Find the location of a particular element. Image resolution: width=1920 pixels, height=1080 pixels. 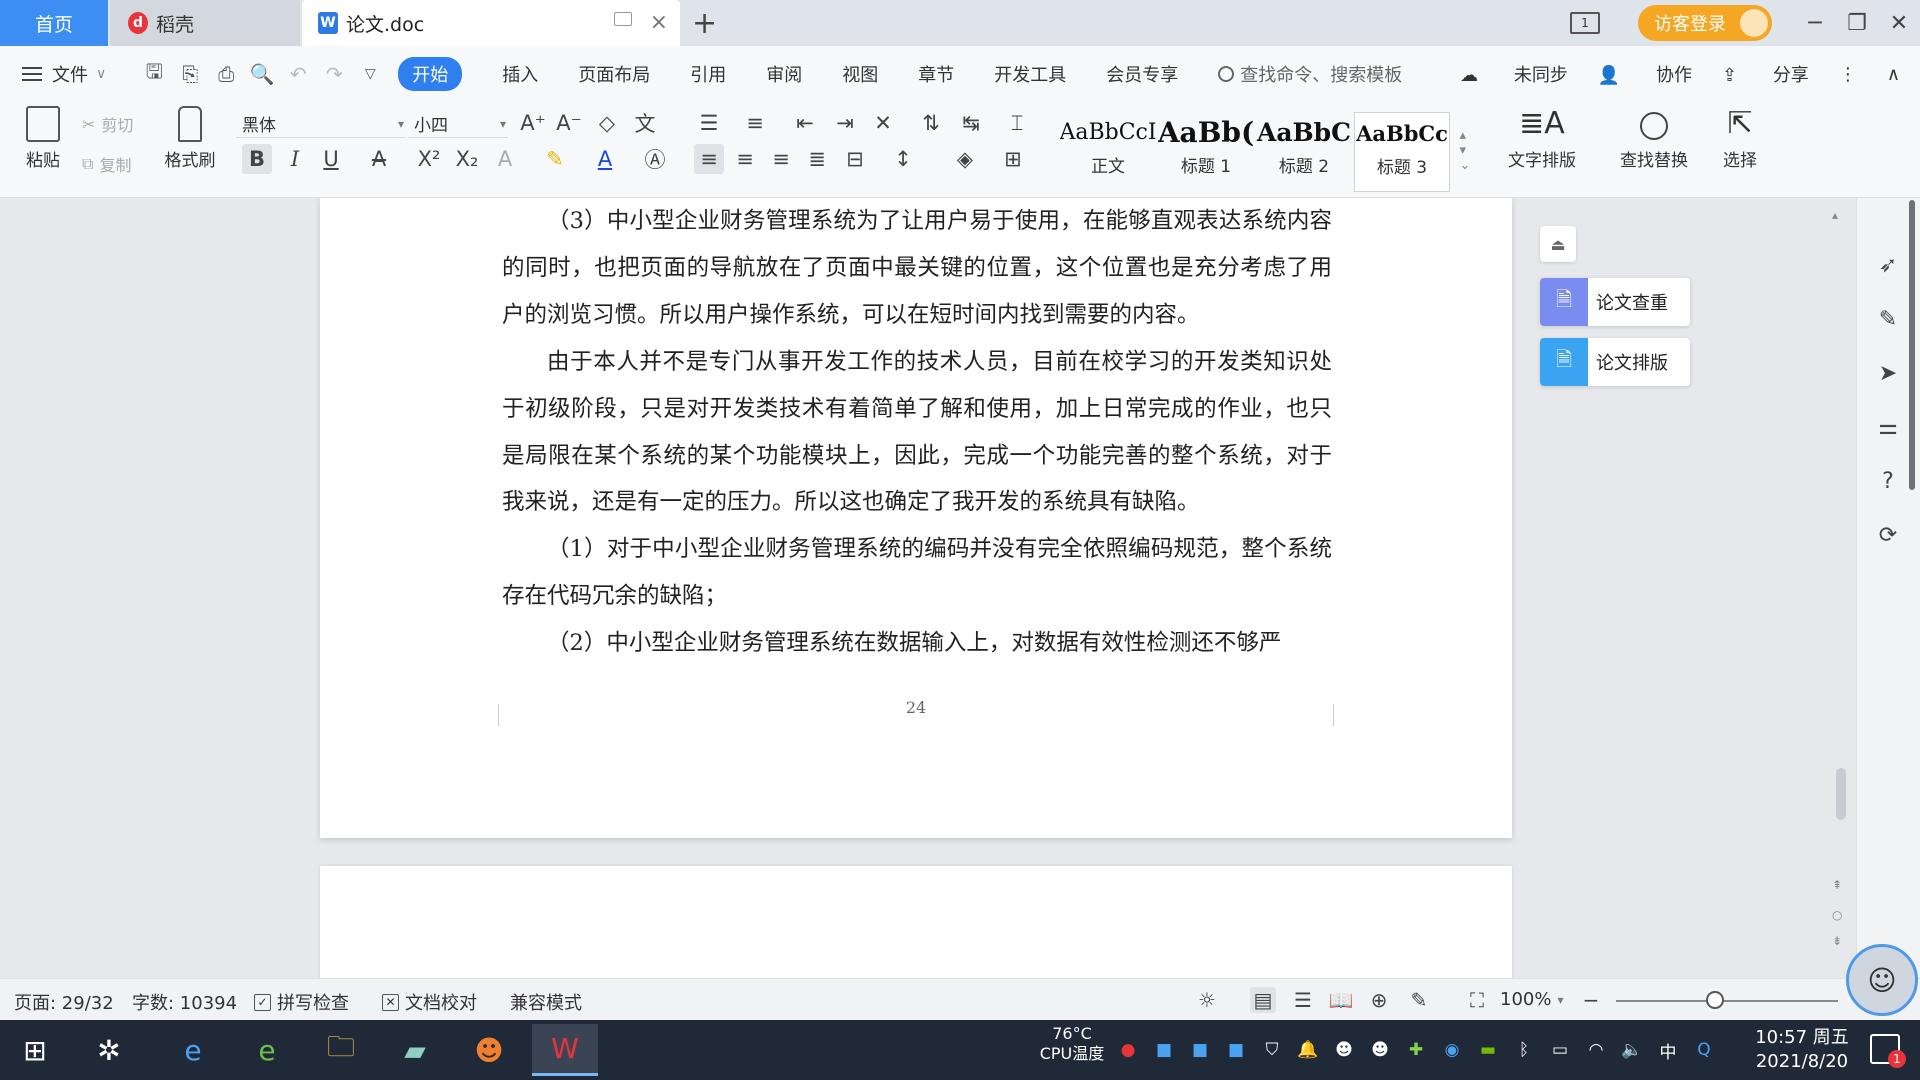

ie-browser-icon: e is located at coordinates (193, 1050).